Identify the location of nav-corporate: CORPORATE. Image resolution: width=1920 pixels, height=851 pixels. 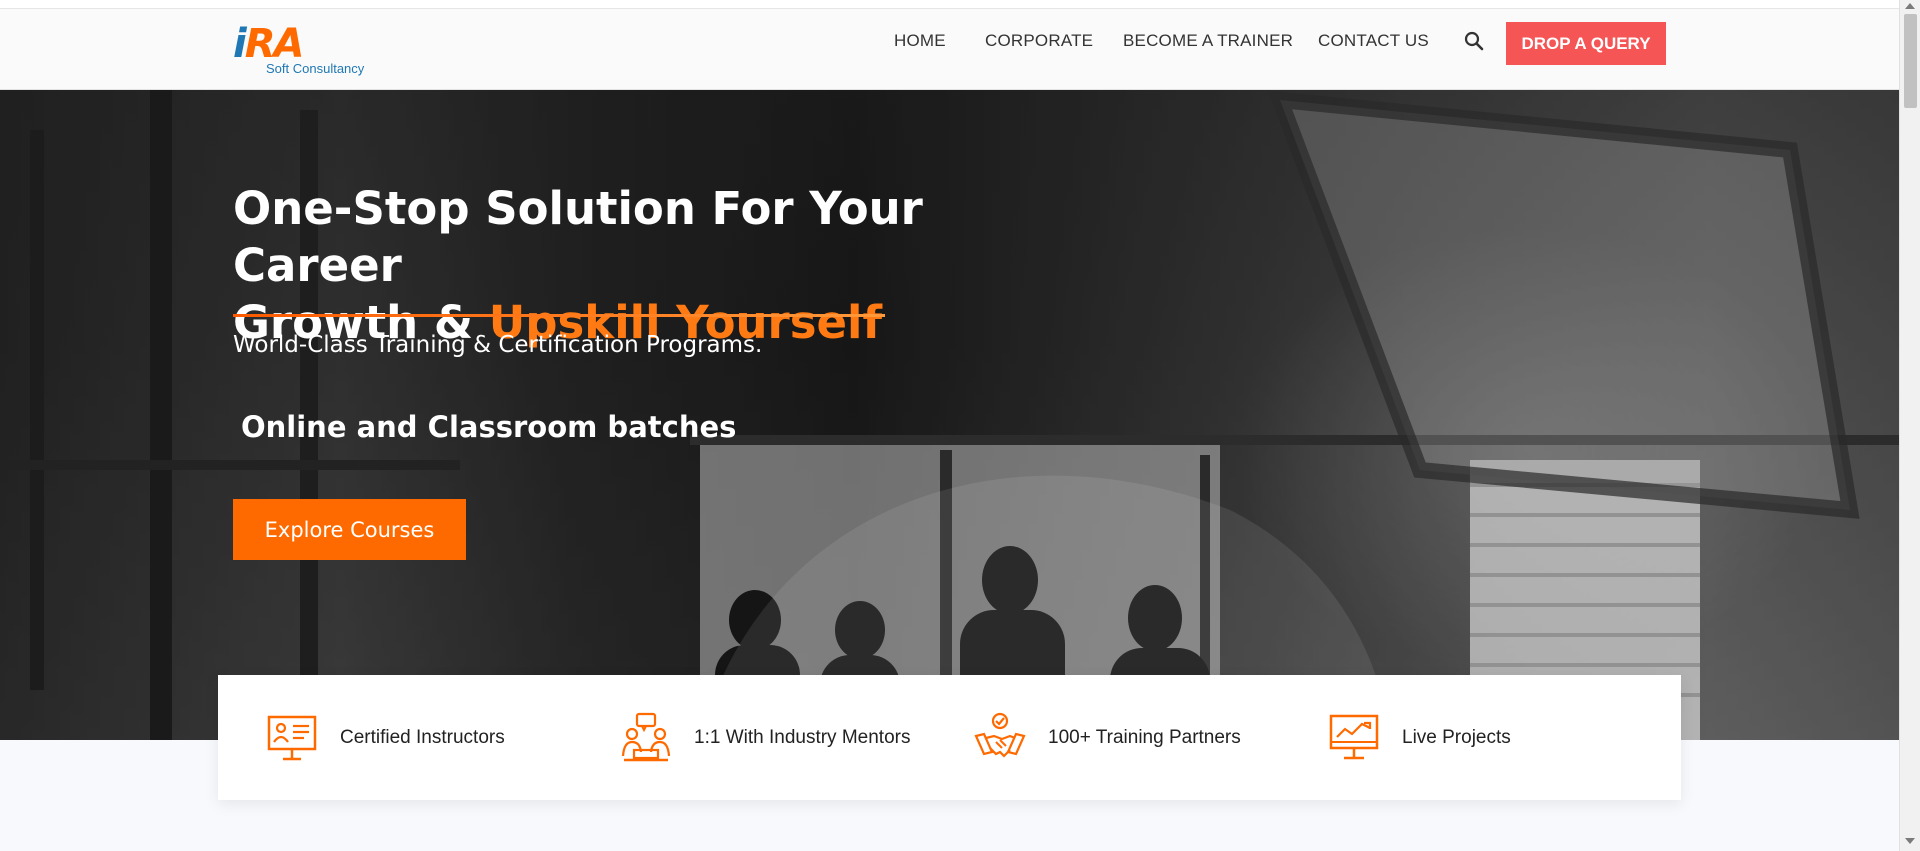
(1039, 41).